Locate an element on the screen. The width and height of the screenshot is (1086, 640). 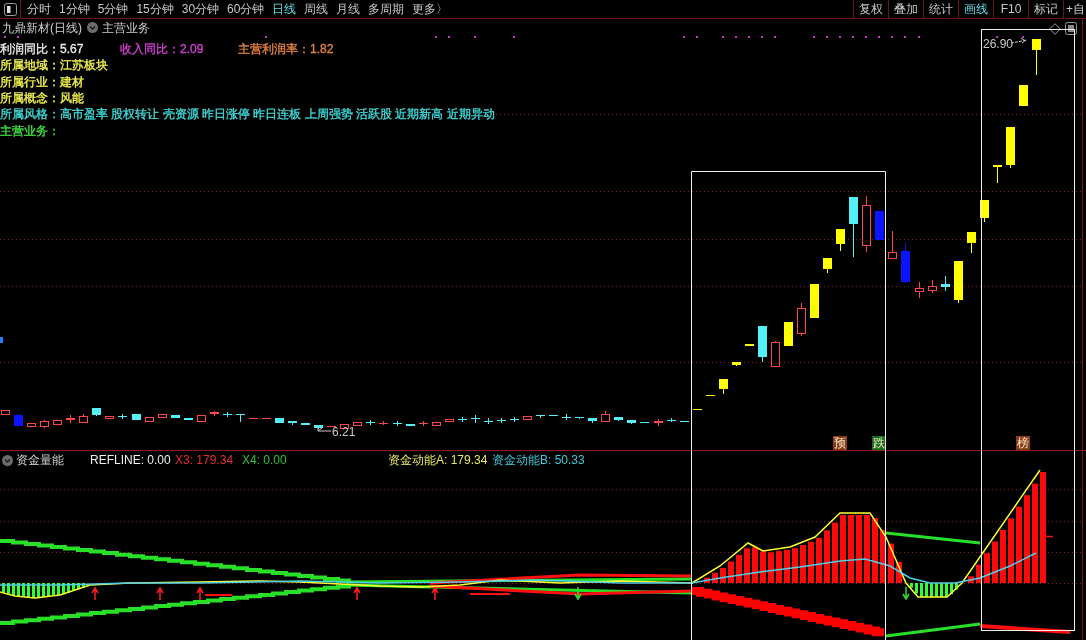
toolbar-button: 画线 is located at coordinates (975, 9).